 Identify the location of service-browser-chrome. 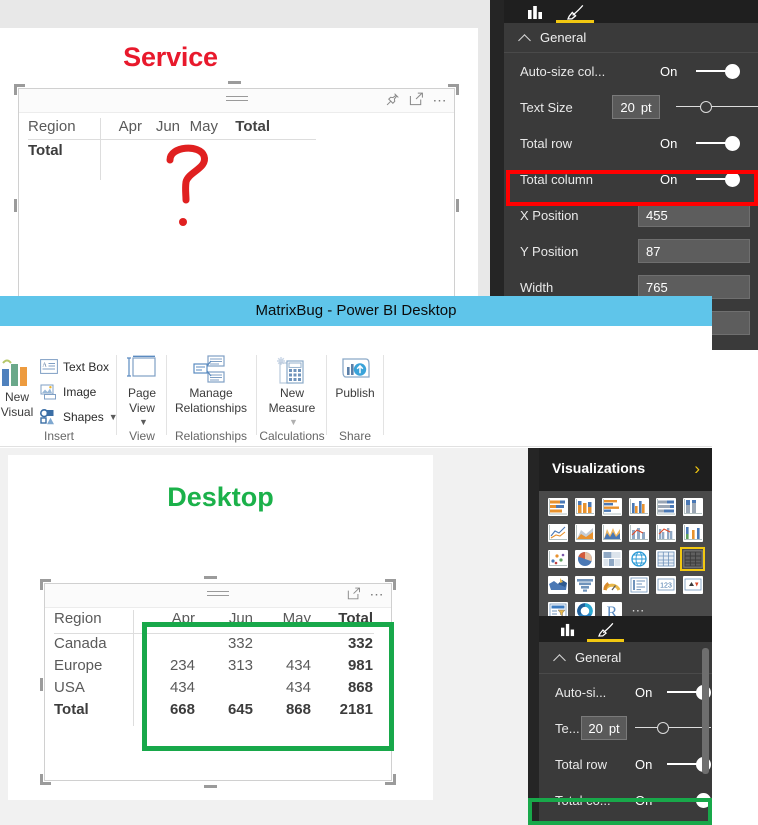
(245, 14).